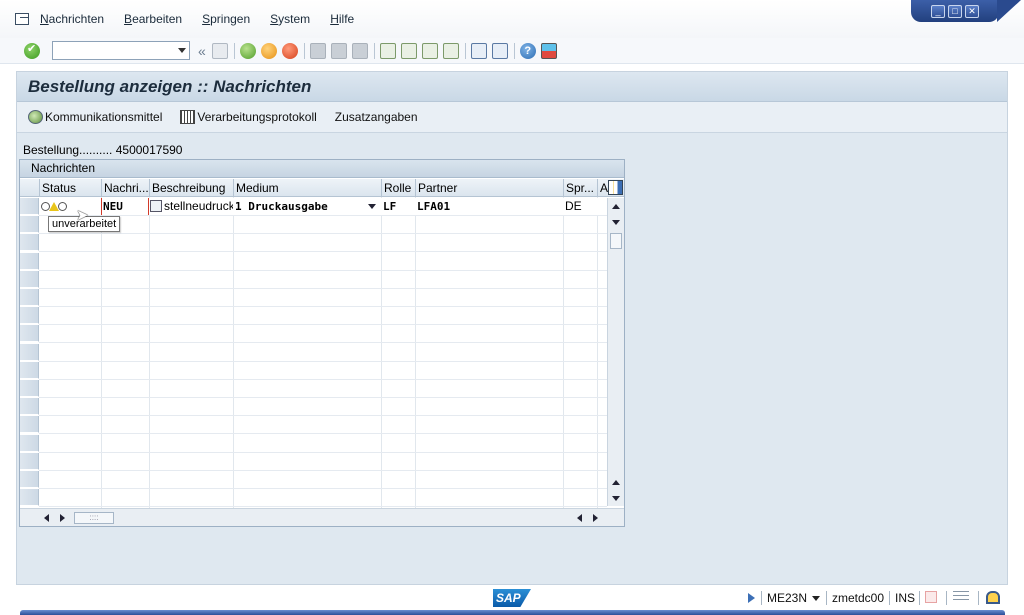 The image size is (1024, 615). Describe the element at coordinates (149, 150) in the screenshot. I see `bestellung-value: 4500017590` at that location.